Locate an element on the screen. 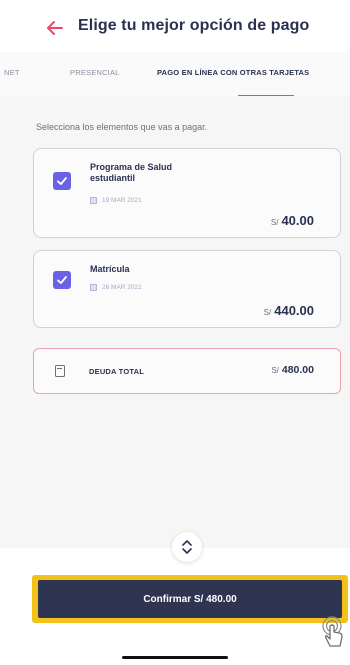 The image size is (350, 665). item-amount: S/ 40.00 is located at coordinates (292, 220).